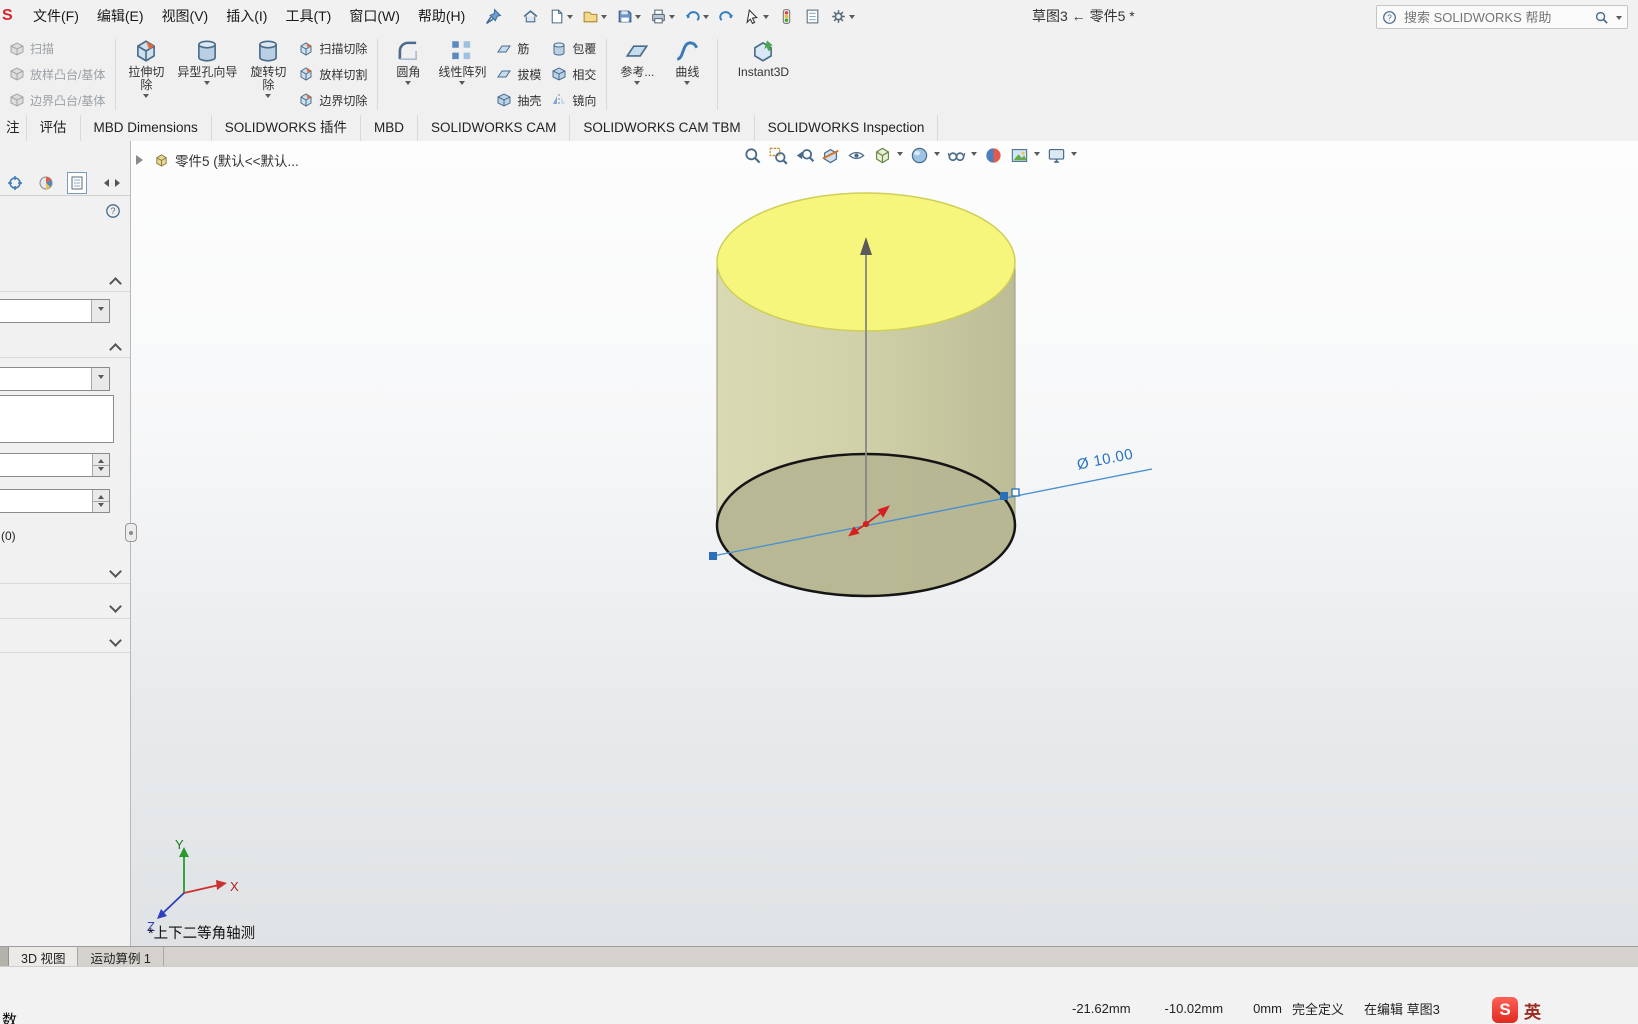 This screenshot has width=1638, height=1024. I want to click on search-dropdown-caret-icon, so click(1619, 19).